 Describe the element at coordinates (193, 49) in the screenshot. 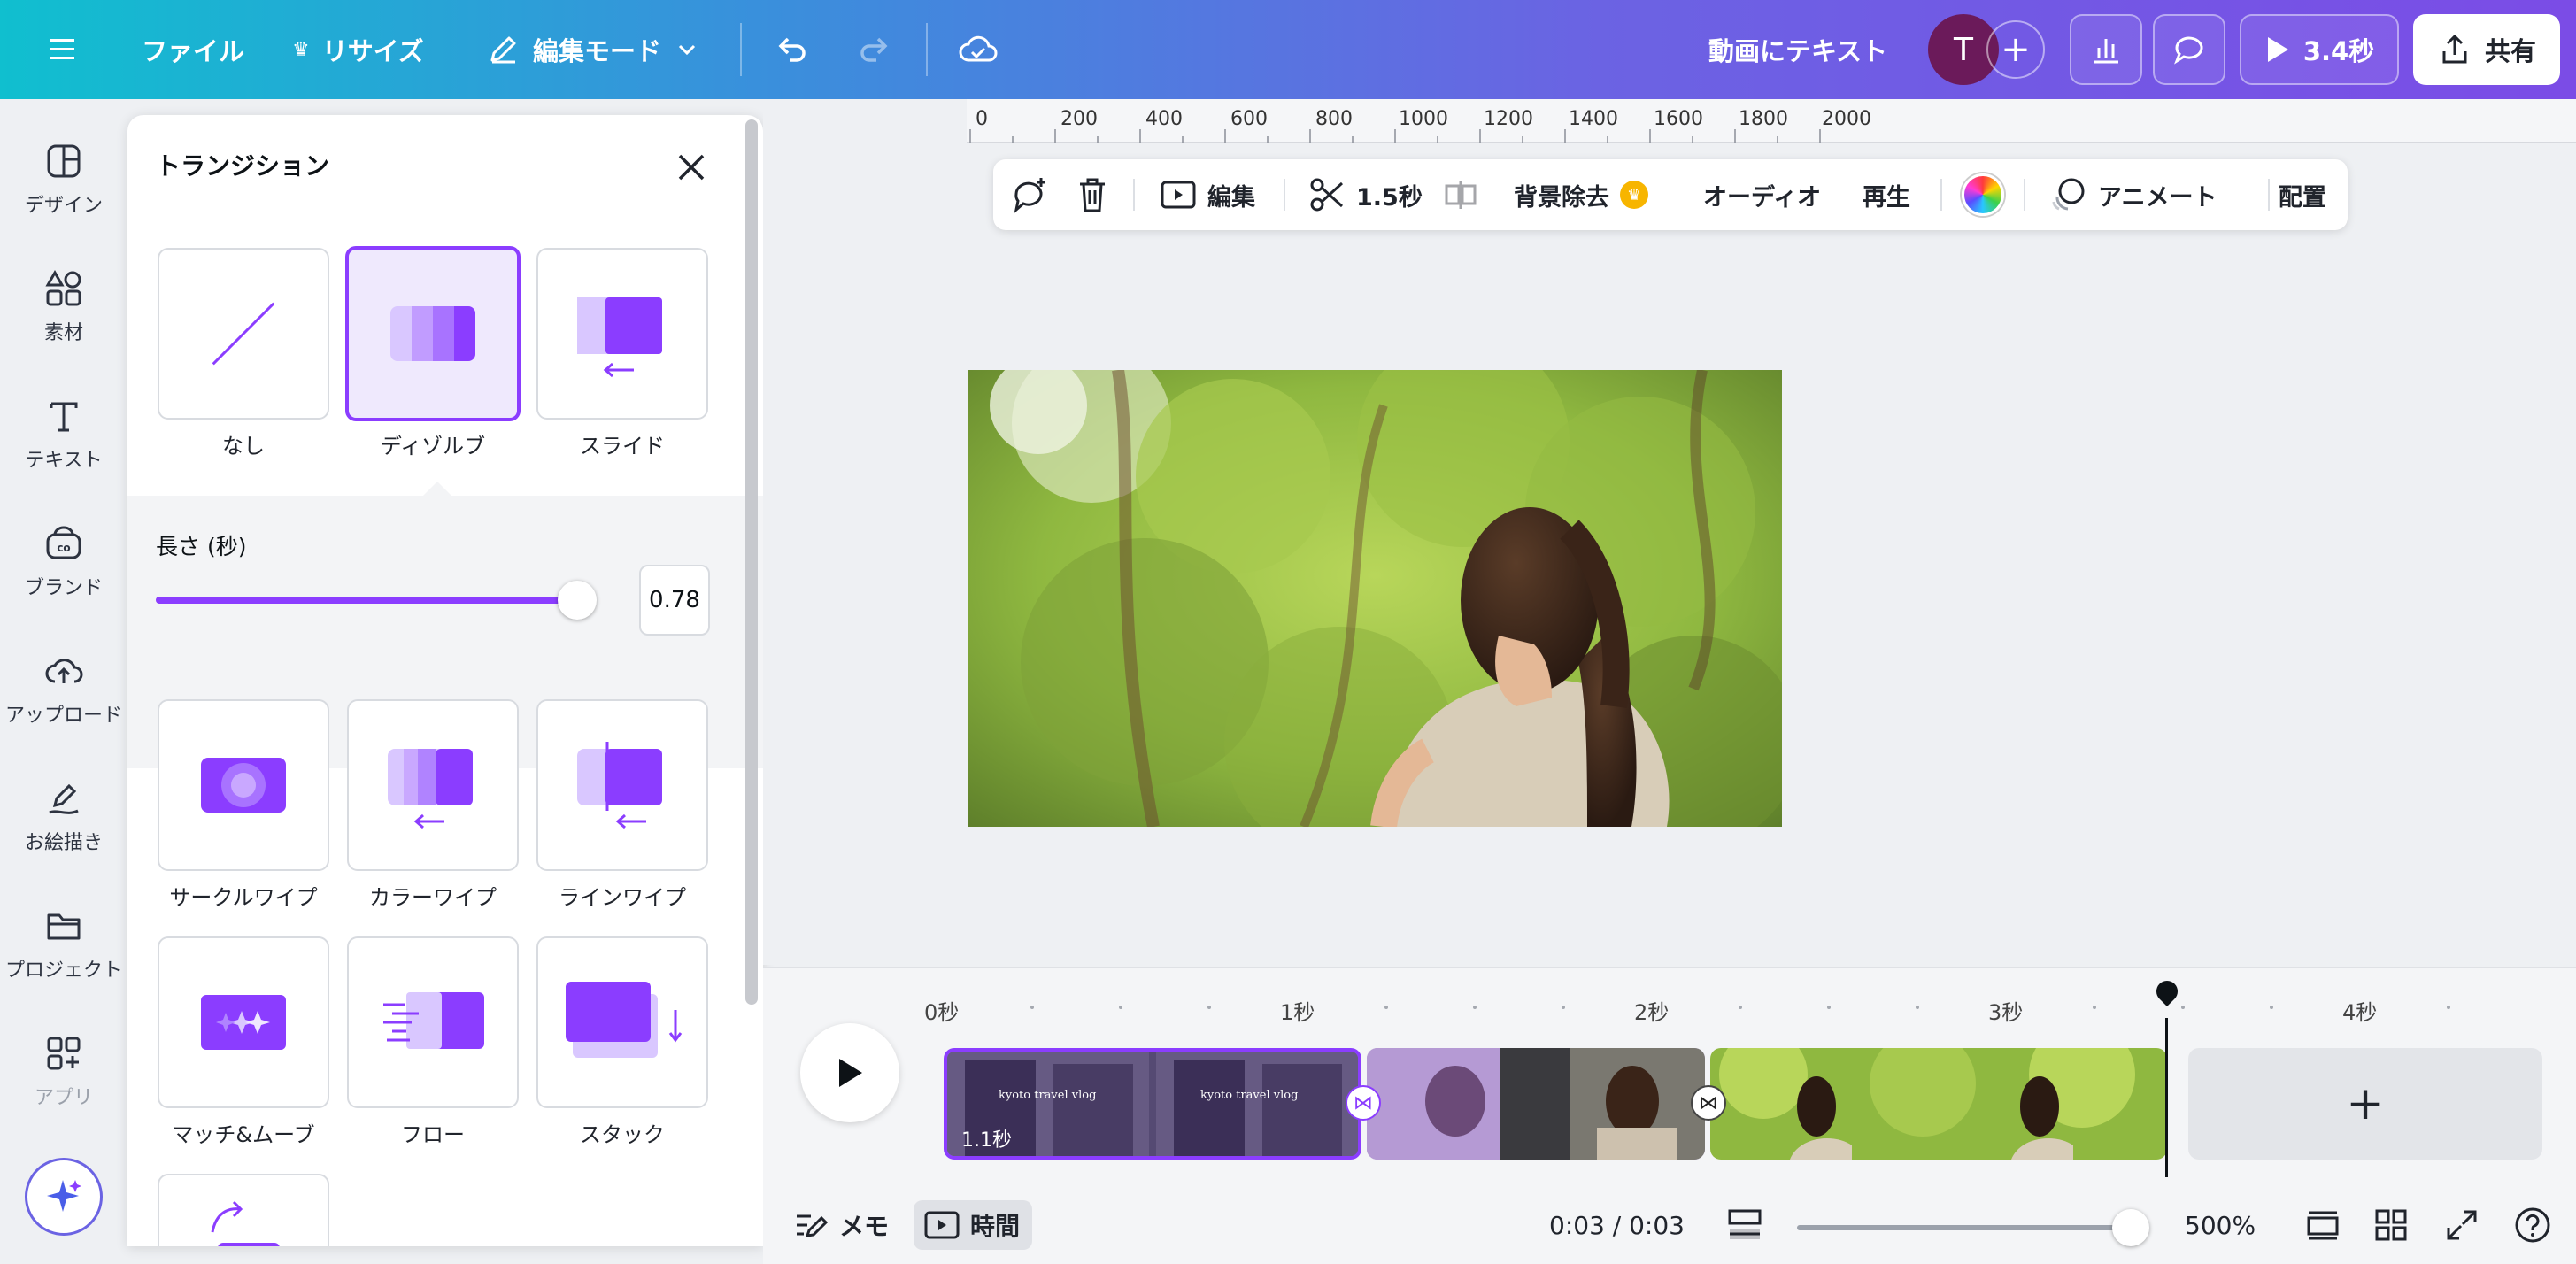

I see `file-menu: ファイル` at that location.